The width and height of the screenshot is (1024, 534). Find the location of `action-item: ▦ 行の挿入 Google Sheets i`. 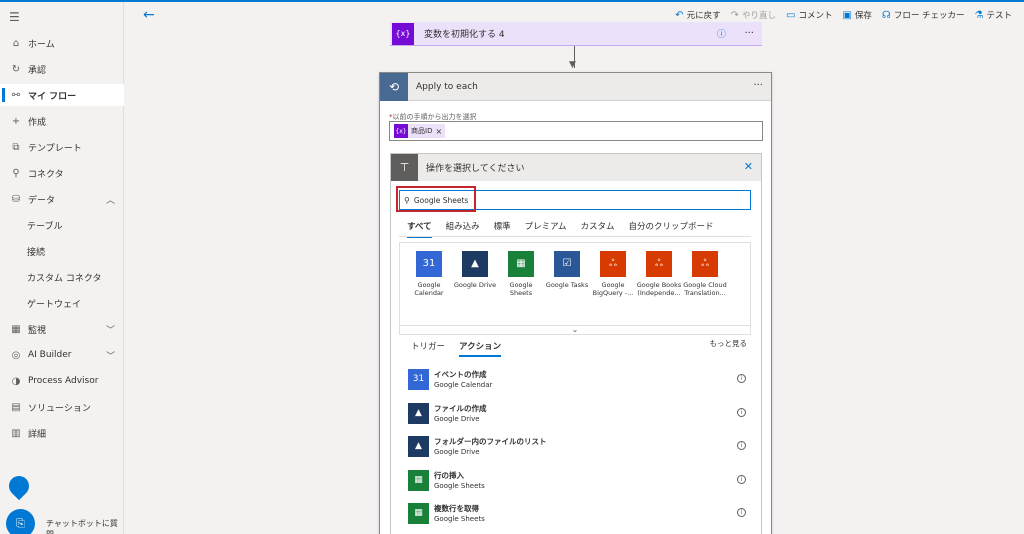

action-item: ▦ 行の挿入 Google Sheets i is located at coordinates (578, 480).